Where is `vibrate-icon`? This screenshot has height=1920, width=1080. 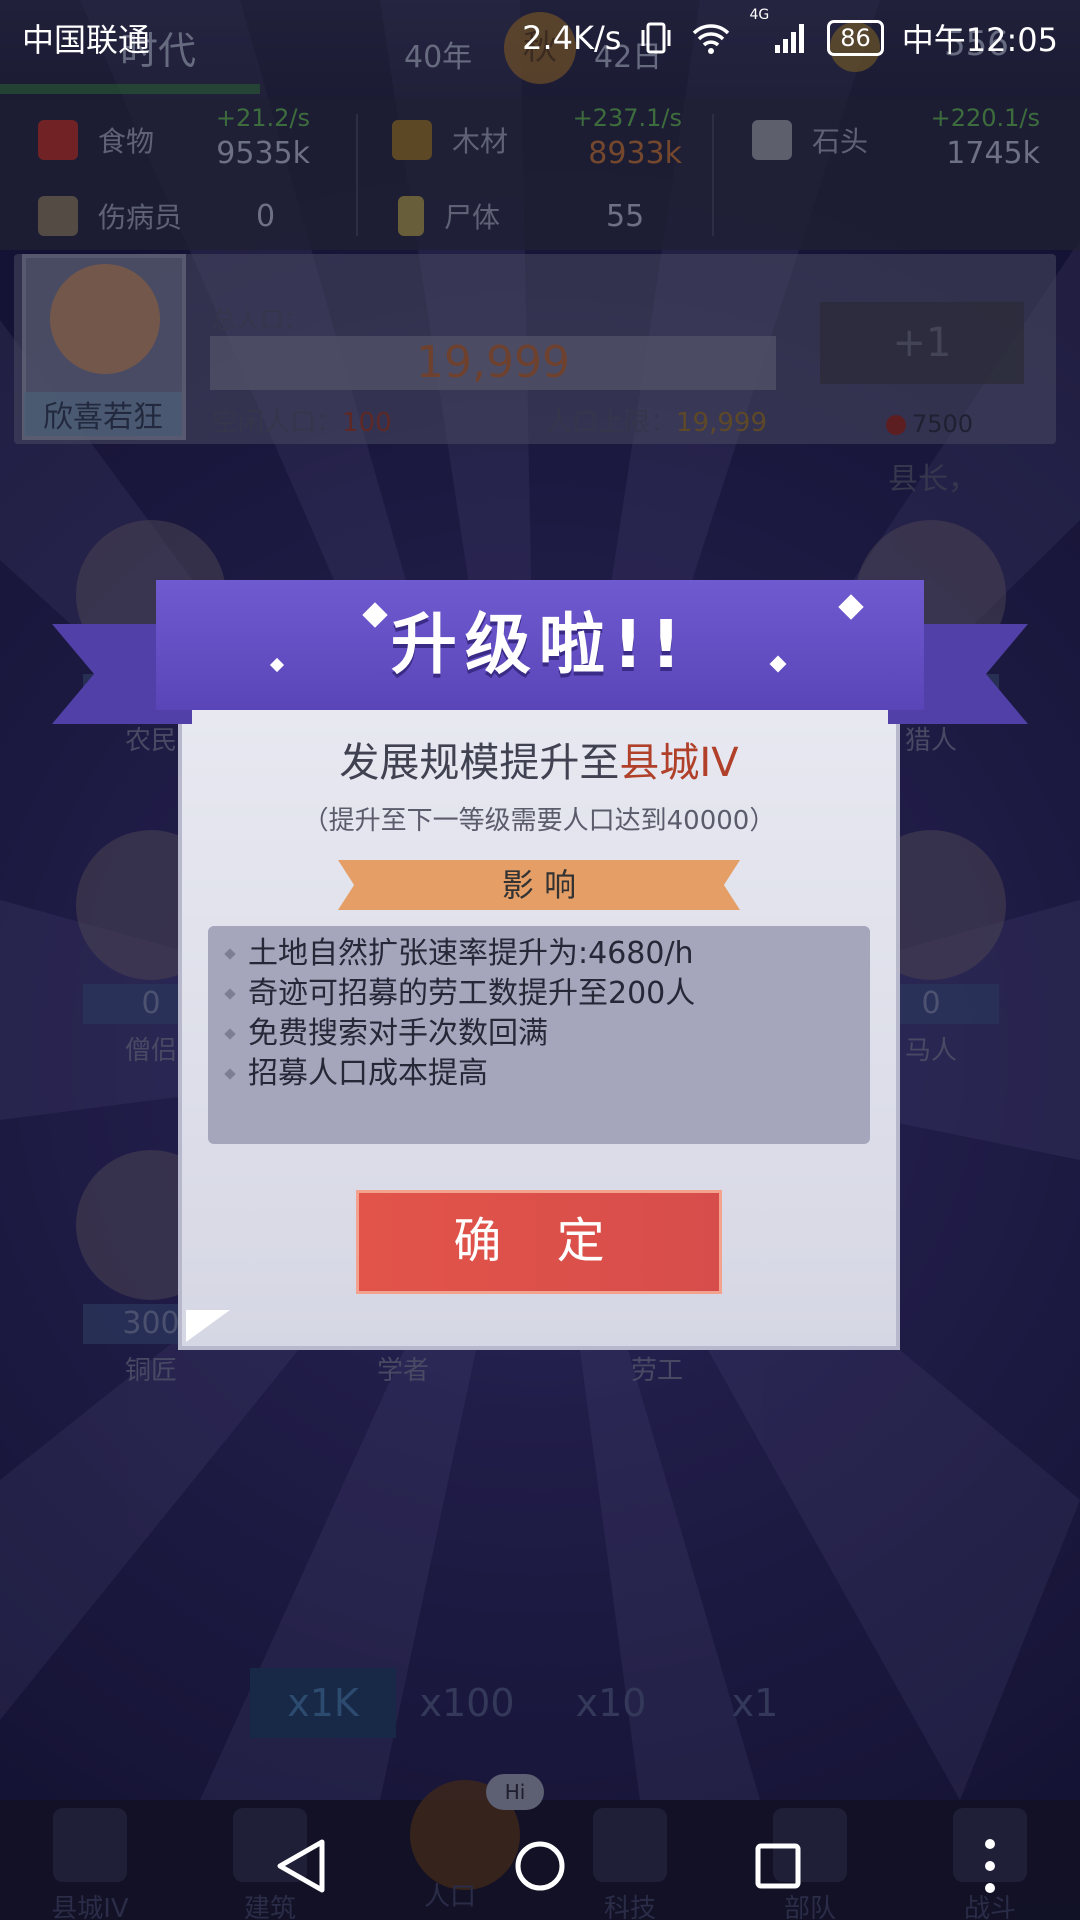 vibrate-icon is located at coordinates (656, 38).